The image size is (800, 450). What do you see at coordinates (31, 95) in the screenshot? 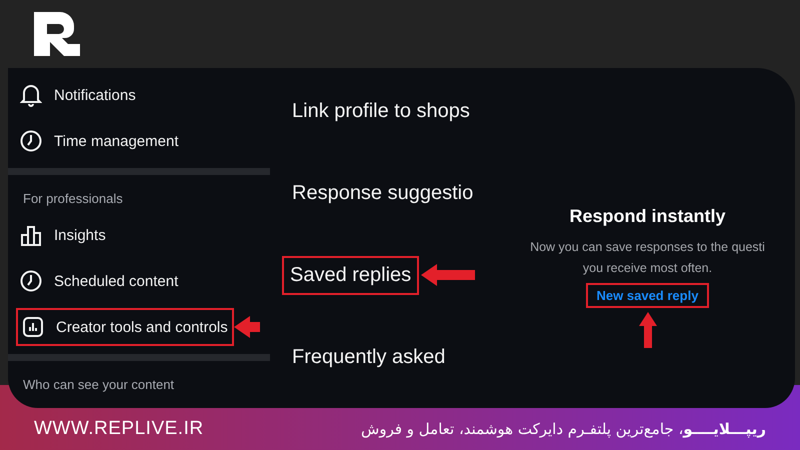
I see `bell-icon` at bounding box center [31, 95].